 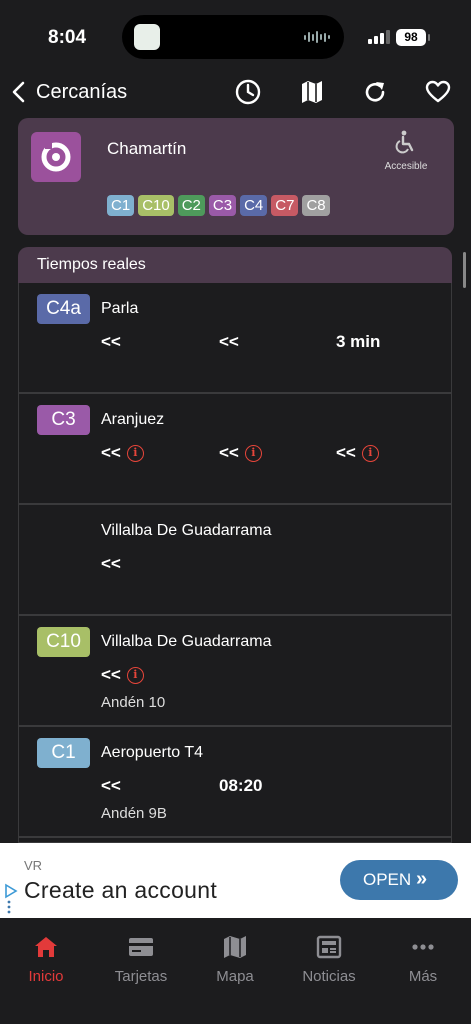 I want to click on train-row: C3 Aranjuez << i << i << i, so click(x=235, y=449).